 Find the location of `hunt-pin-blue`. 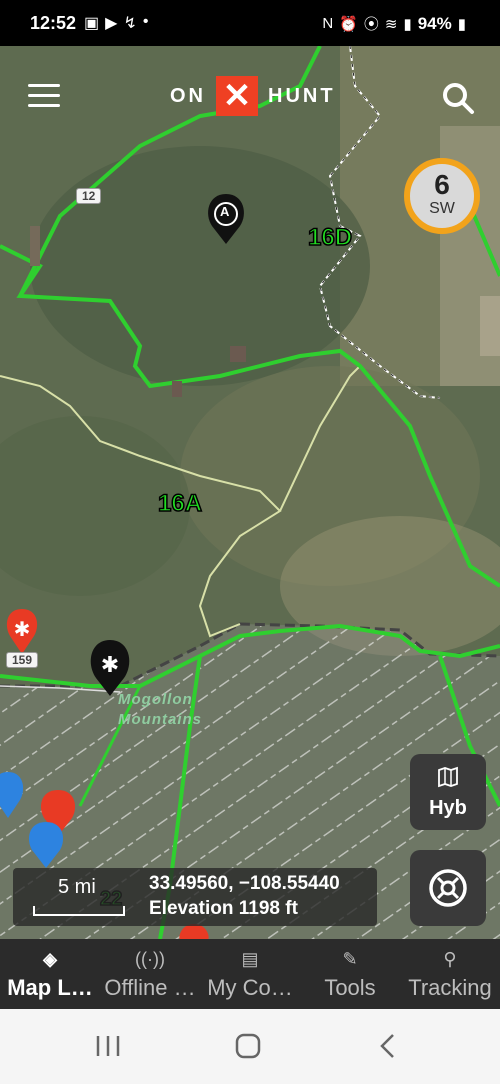

hunt-pin-blue is located at coordinates (46, 845).